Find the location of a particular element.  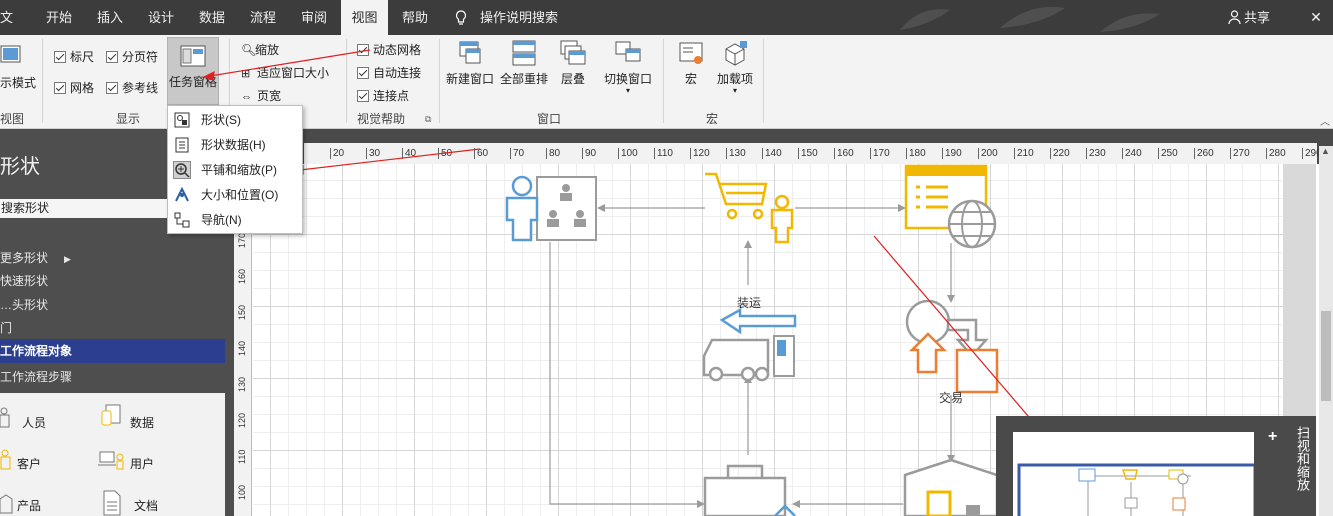

menu-item-size-position: 大小和位置(O) is located at coordinates (235, 195).